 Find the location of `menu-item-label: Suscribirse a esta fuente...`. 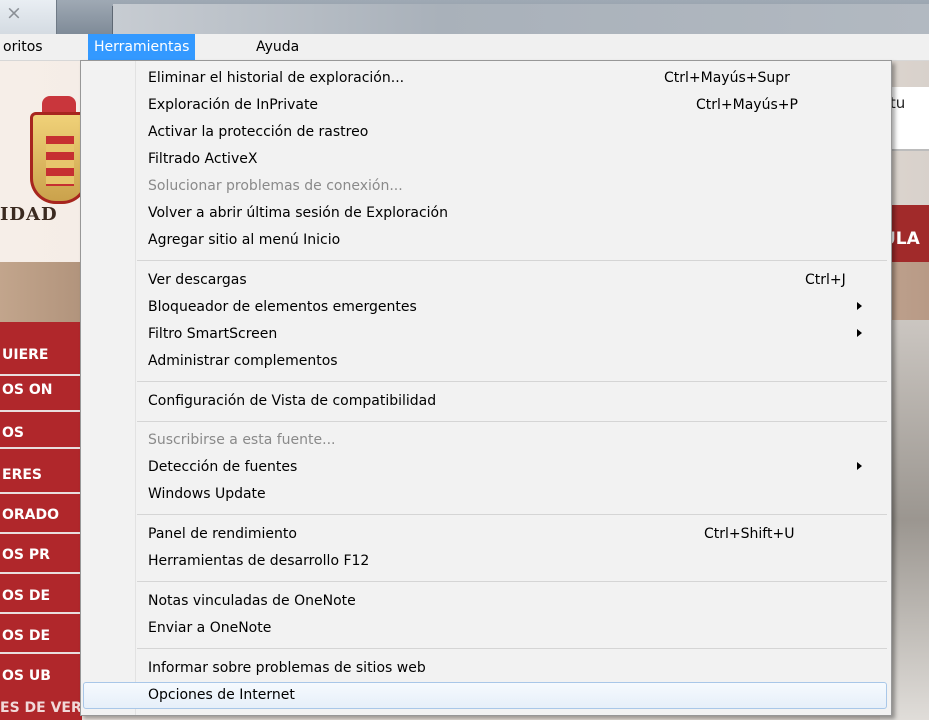

menu-item-label: Suscribirse a esta fuente... is located at coordinates (242, 440).